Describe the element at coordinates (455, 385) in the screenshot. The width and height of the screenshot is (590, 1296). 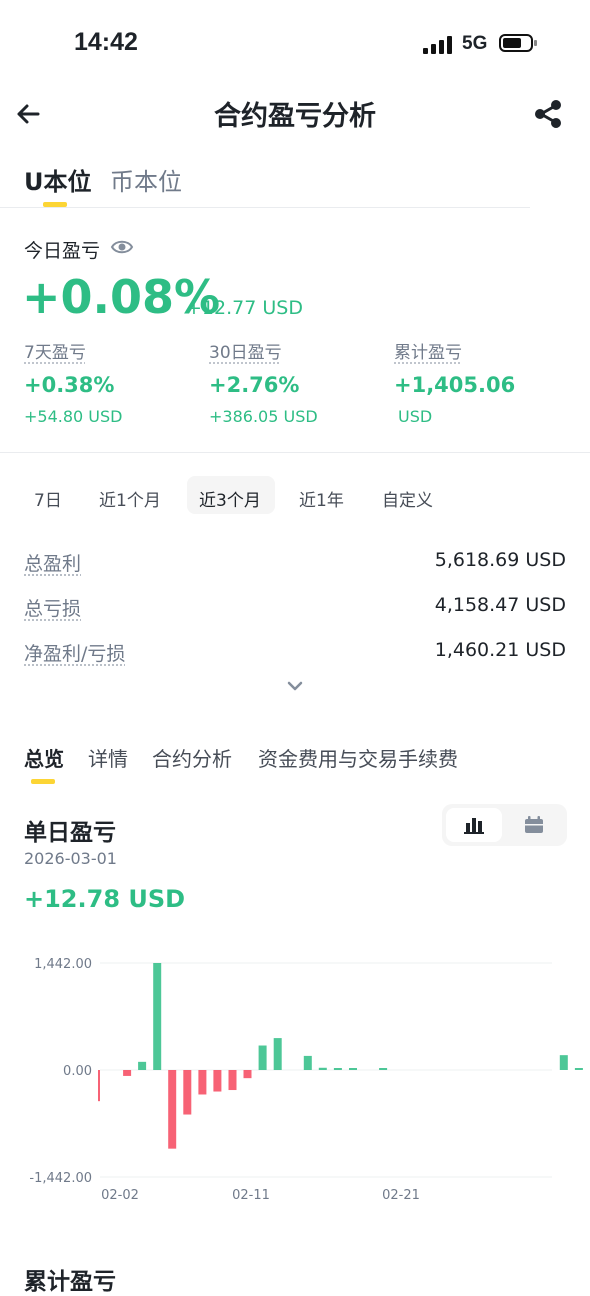
I see `stat-value-total: +1,405.06` at that location.